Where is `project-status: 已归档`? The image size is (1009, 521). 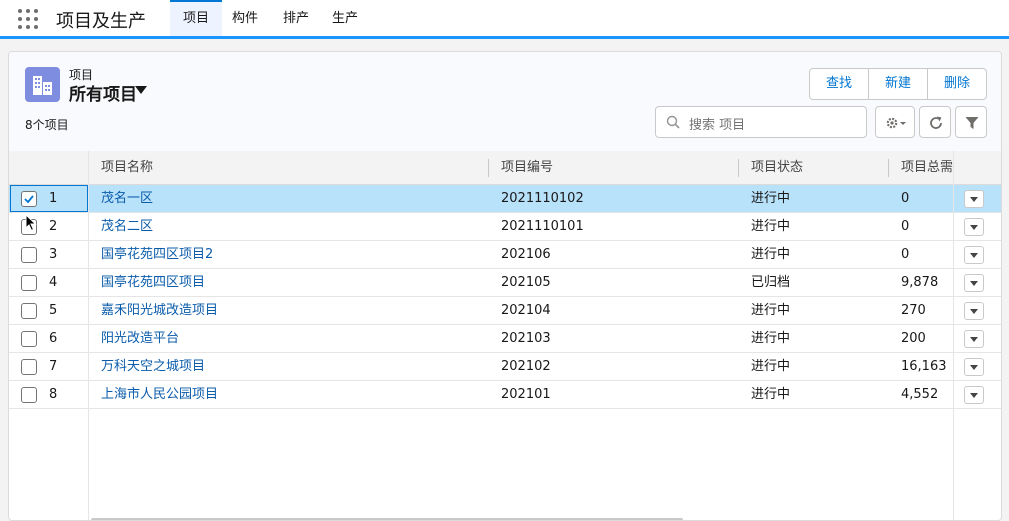 project-status: 已归档 is located at coordinates (771, 282).